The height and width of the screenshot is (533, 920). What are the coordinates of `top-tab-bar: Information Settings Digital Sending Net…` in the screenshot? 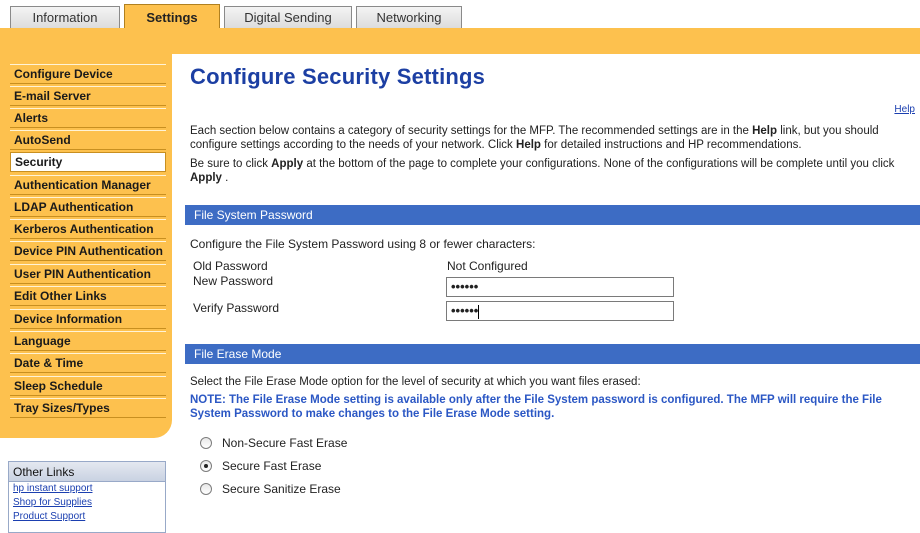 It's located at (460, 15).